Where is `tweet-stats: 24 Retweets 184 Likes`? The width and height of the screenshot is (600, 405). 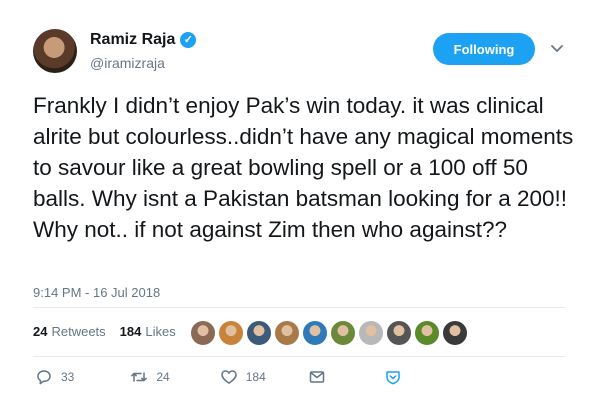
tweet-stats: 24 Retweets 184 Likes is located at coordinates (111, 331).